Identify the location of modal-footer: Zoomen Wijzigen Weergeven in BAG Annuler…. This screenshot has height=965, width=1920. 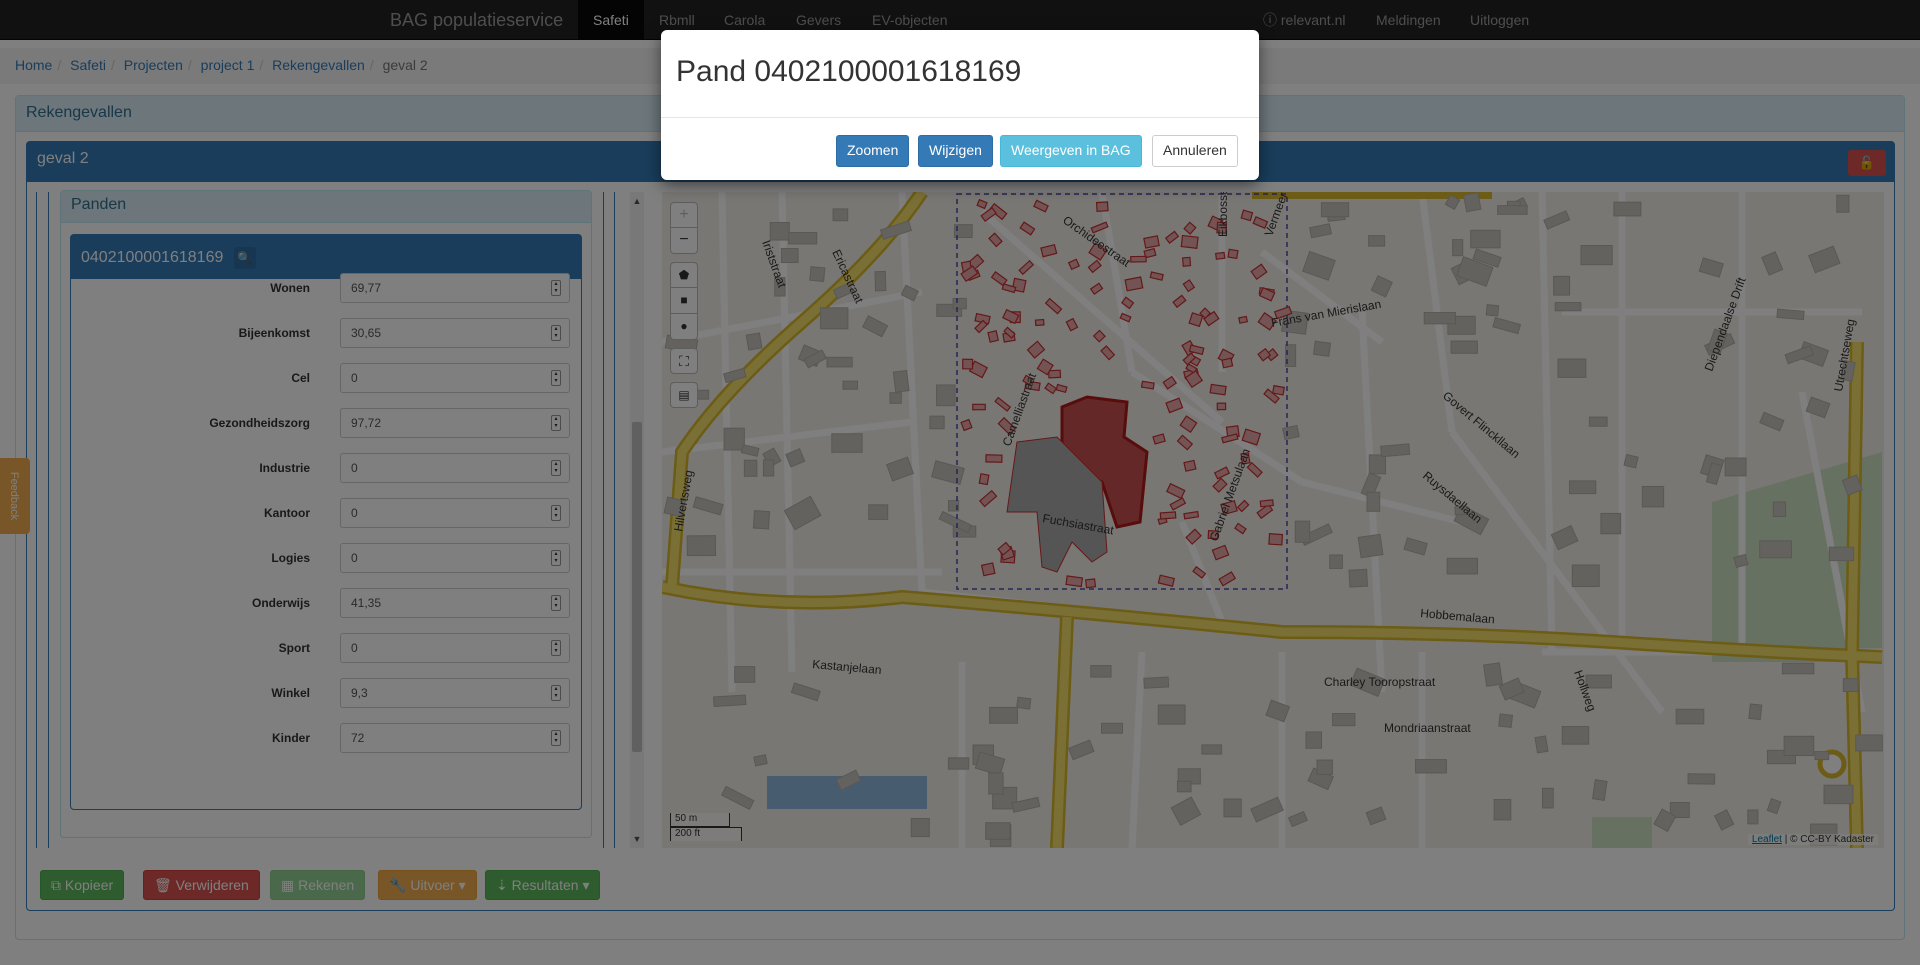
(960, 149).